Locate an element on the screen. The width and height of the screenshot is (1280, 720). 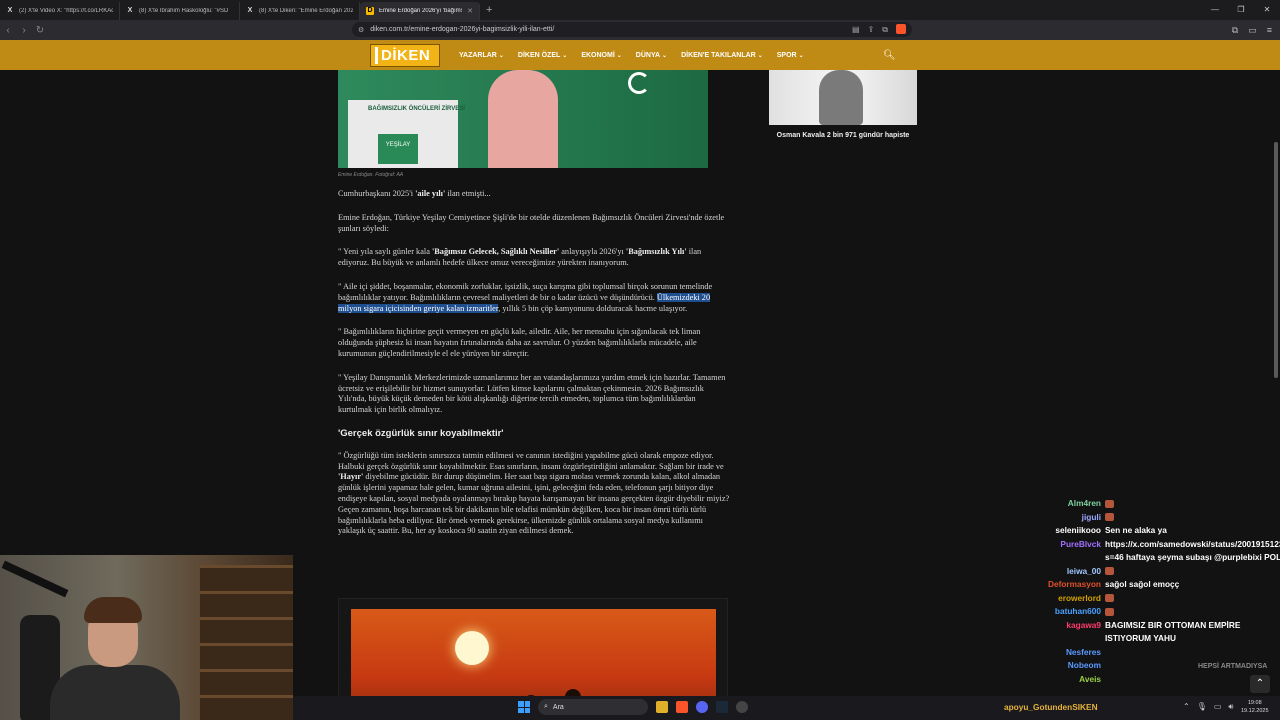
chat-message: batuhan600 is located at coordinates (1155, 612).